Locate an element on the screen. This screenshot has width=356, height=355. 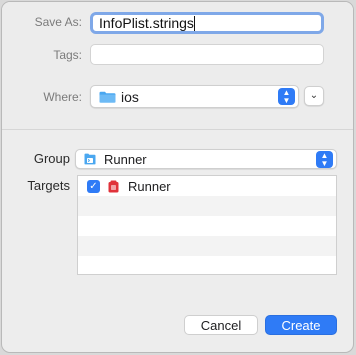
target-row: ✓ Runner is located at coordinates (207, 186).